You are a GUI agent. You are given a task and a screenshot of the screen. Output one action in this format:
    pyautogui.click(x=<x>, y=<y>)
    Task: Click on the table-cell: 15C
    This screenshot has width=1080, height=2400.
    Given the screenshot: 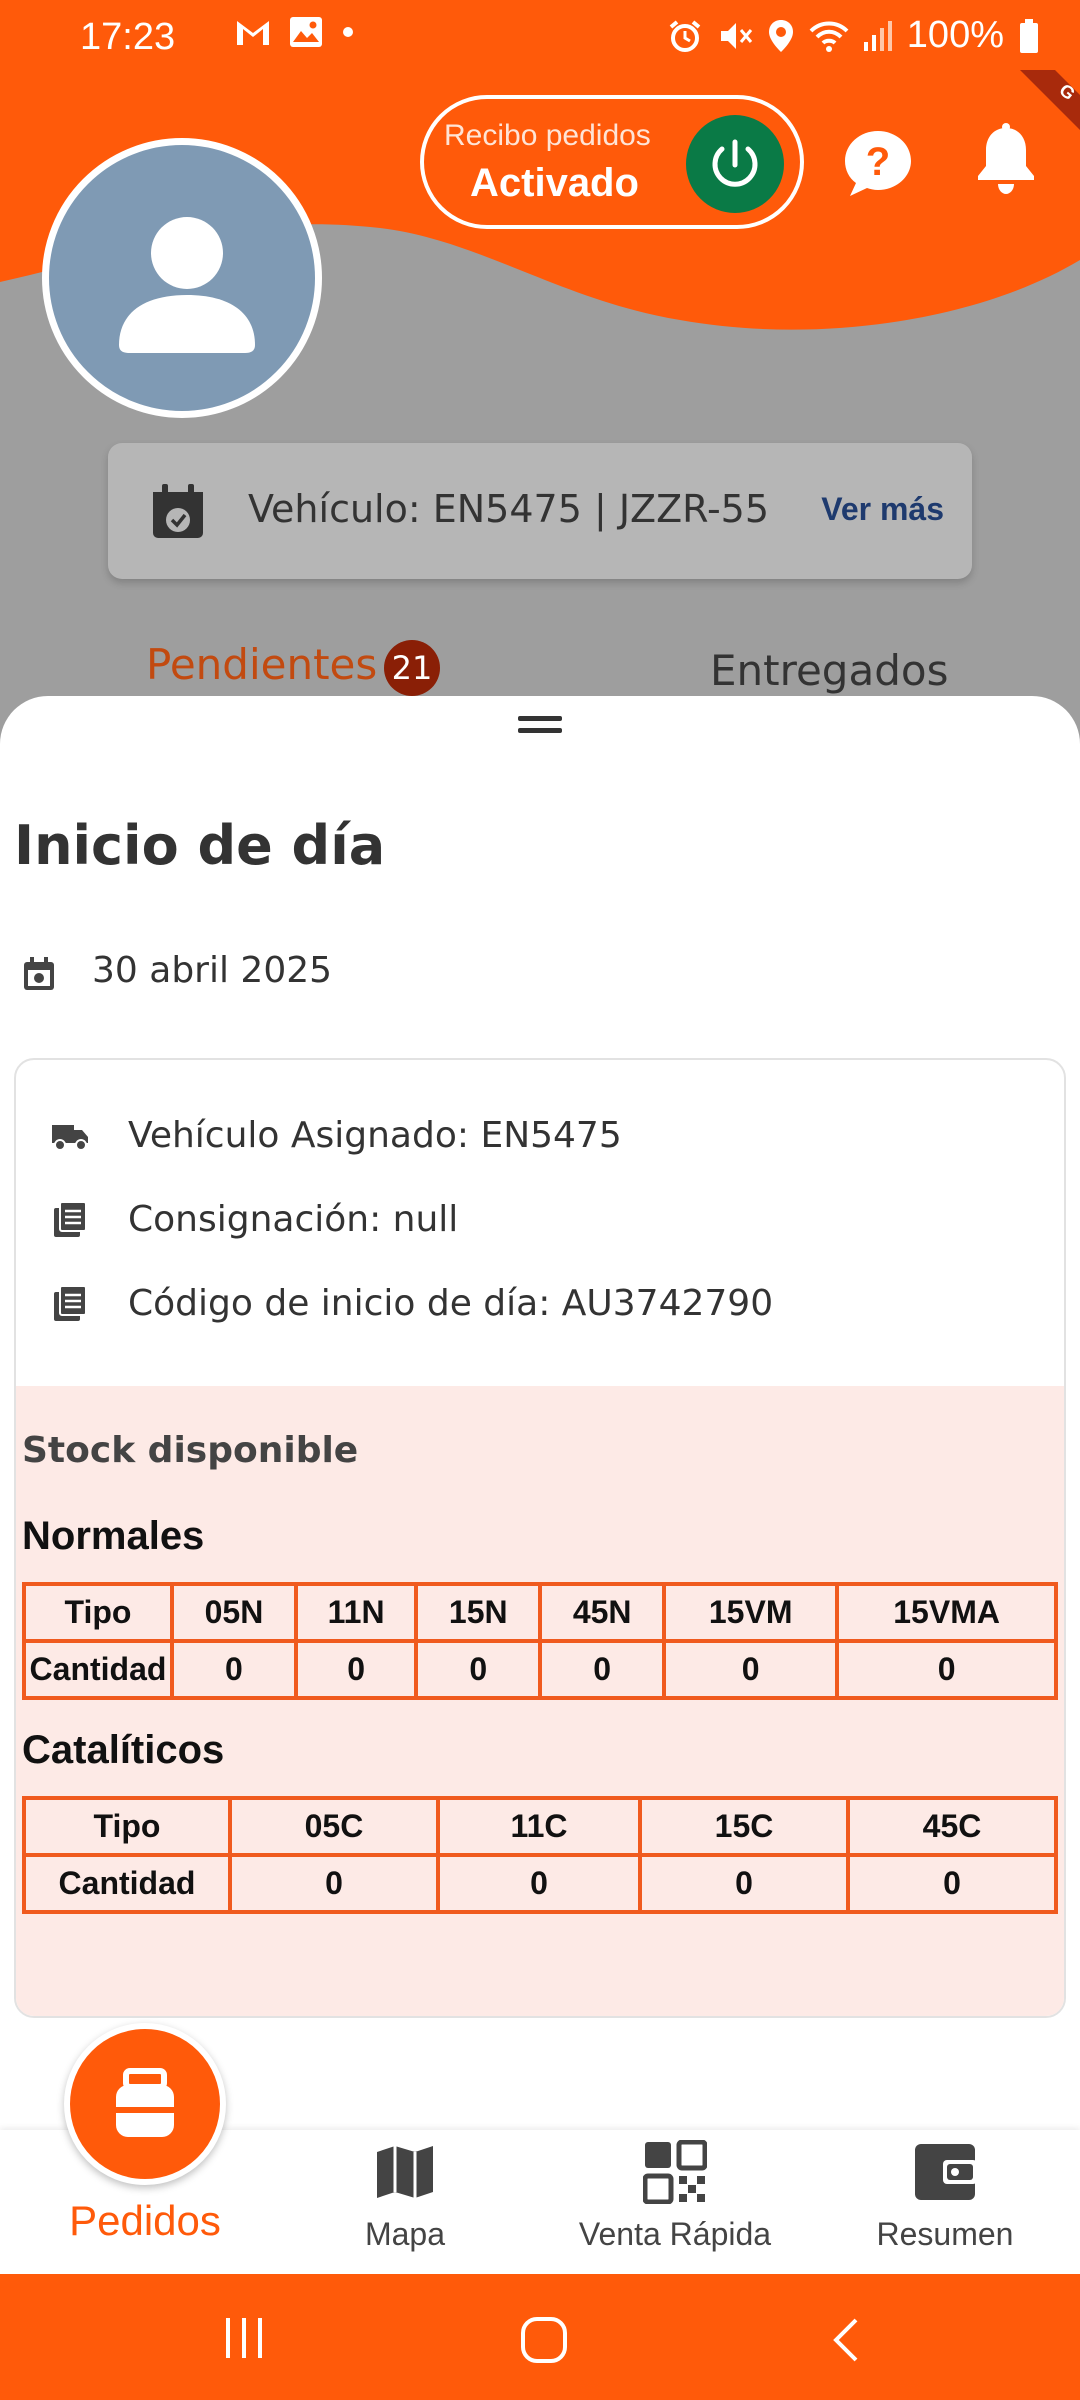 What is the action you would take?
    pyautogui.click(x=744, y=1826)
    